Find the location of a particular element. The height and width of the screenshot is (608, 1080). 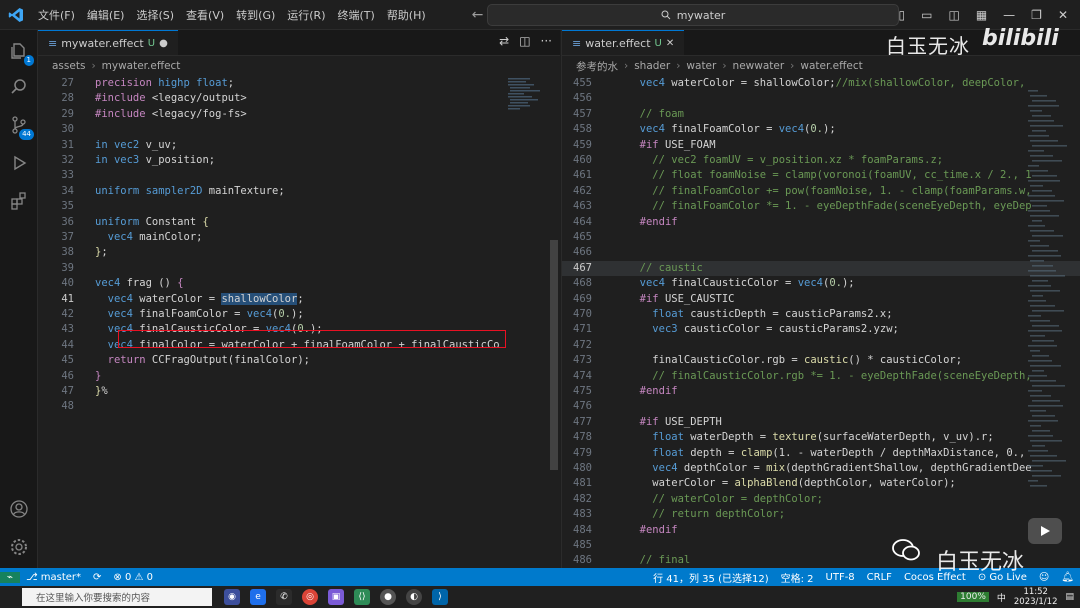

wechat-icon: ✆ is located at coordinates (284, 597).